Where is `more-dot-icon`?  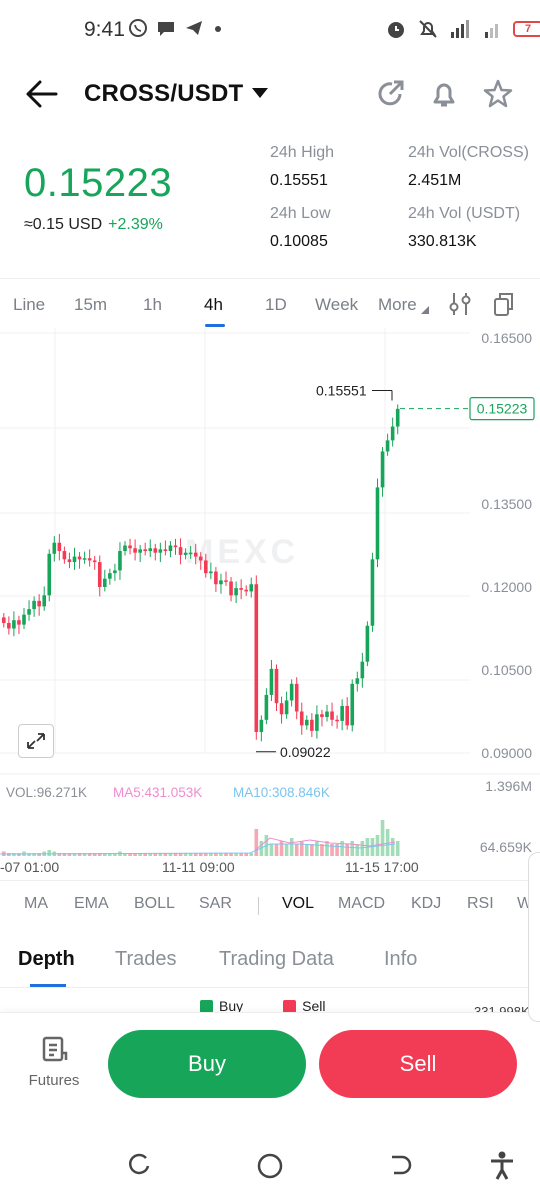 more-dot-icon is located at coordinates (218, 29).